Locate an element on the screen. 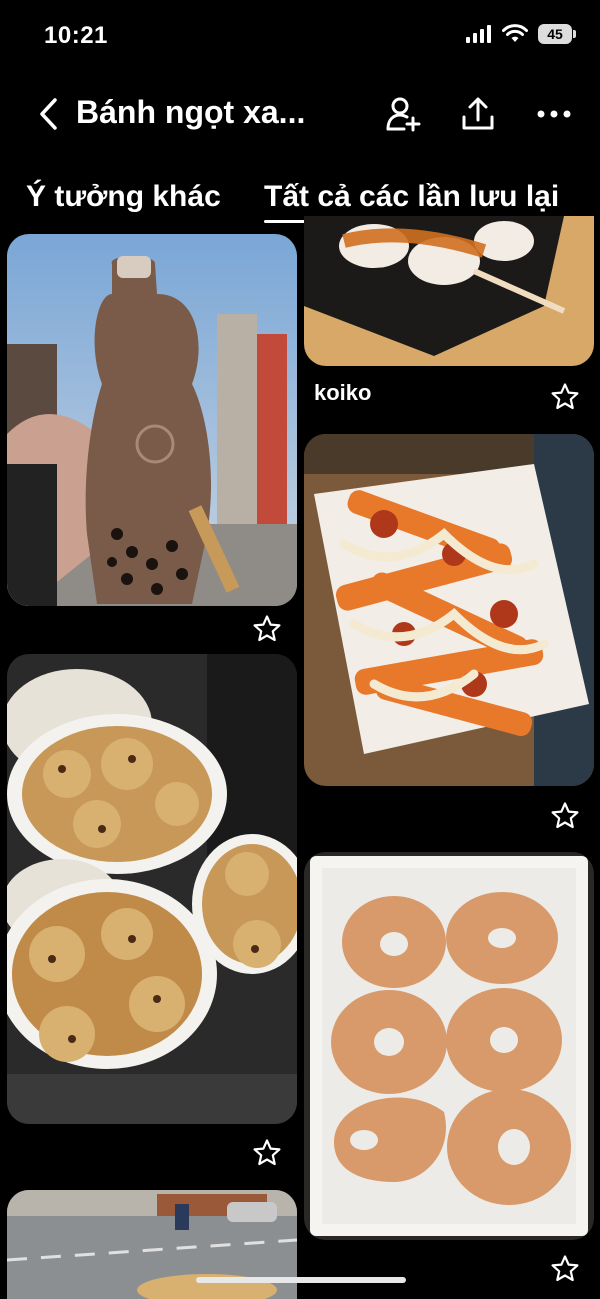  back-button is located at coordinates (48, 114).